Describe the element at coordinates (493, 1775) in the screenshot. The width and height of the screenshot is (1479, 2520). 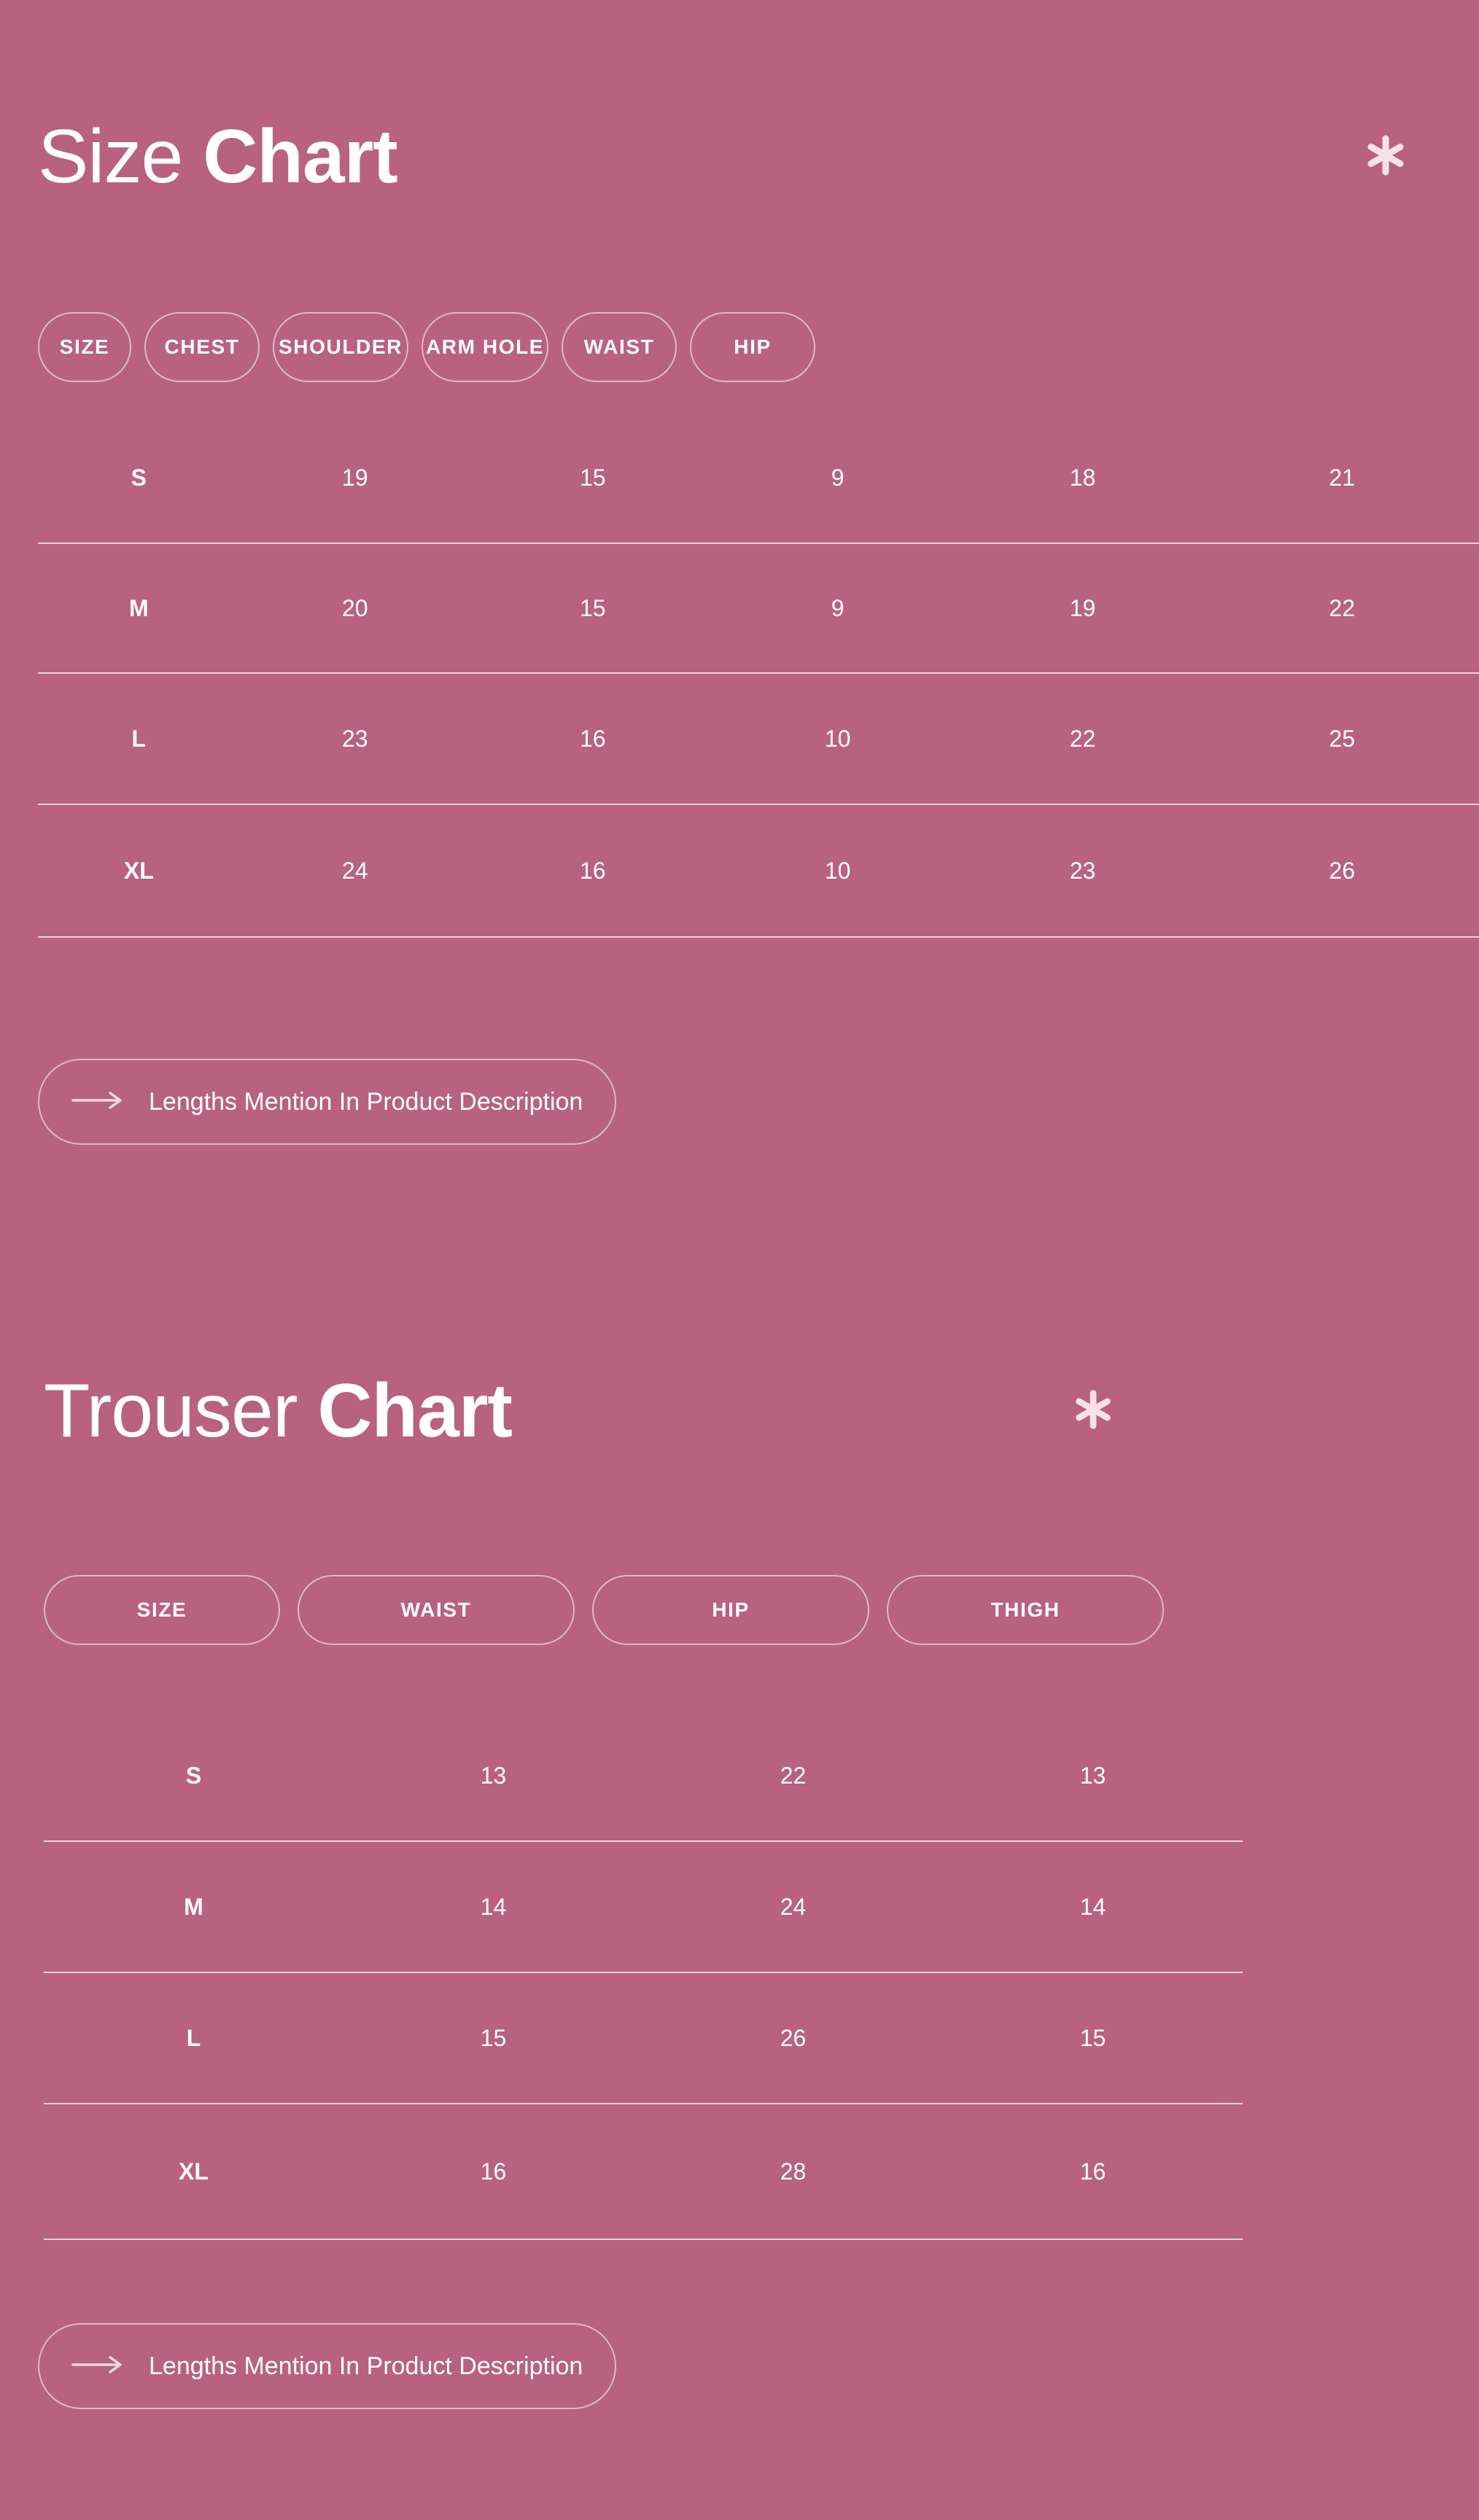
I see `cell-waist: 13` at that location.